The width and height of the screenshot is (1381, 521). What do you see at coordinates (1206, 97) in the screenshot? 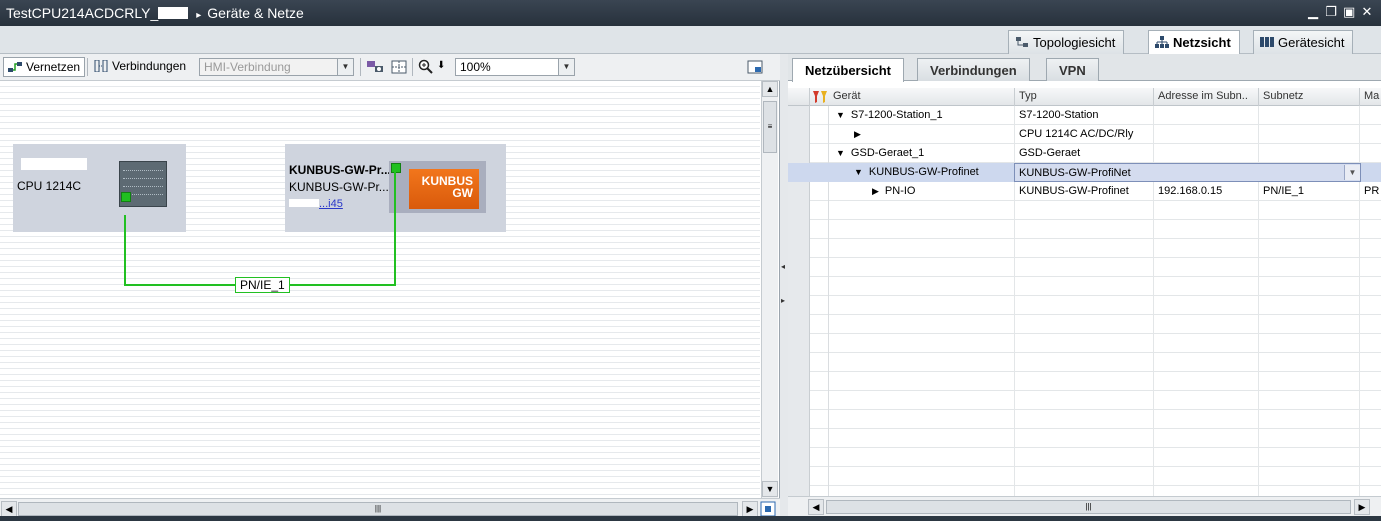
I see `column-header-address: Adresse im Subn..` at bounding box center [1206, 97].